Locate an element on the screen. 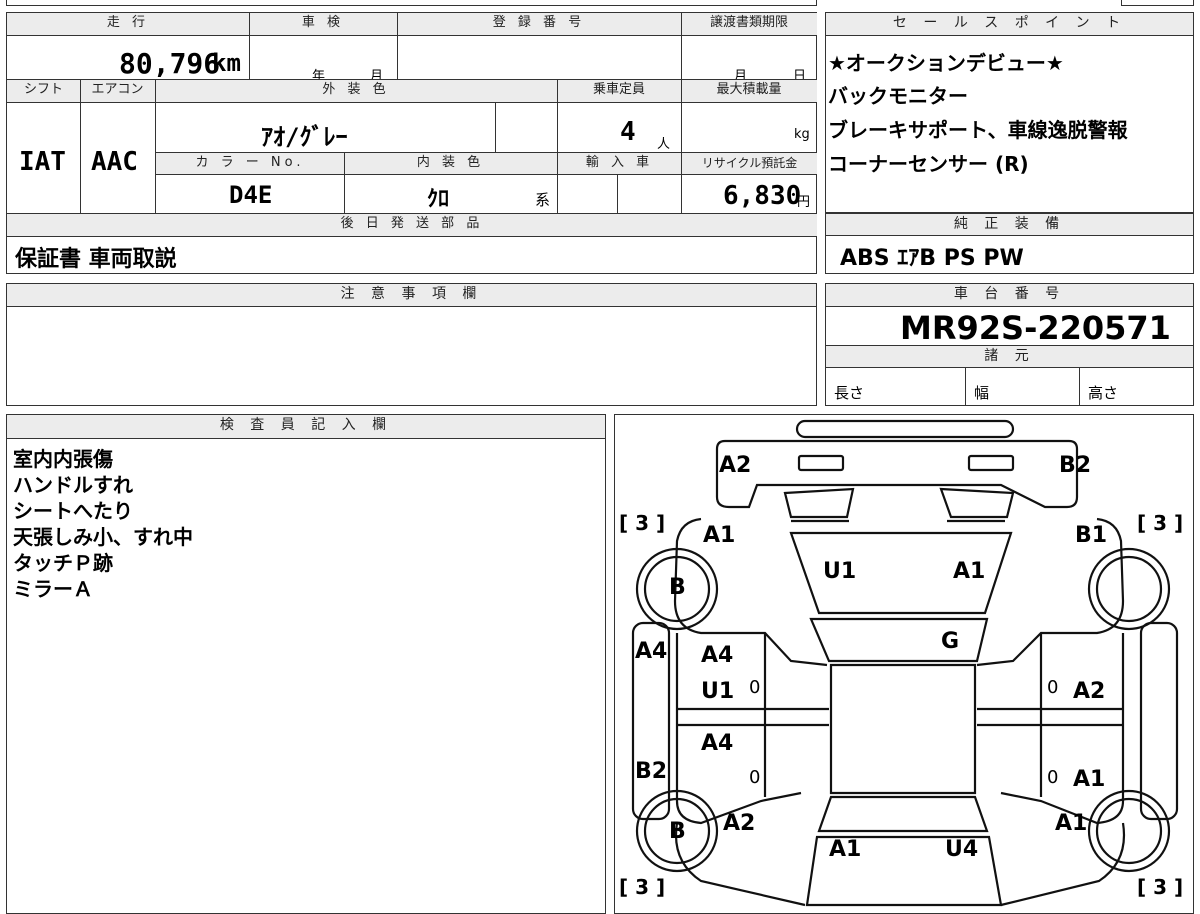 The width and height of the screenshot is (1200, 914). factory-equipment-panel: 純 正 装 備 ABS ｴｱB PS PW is located at coordinates (1009, 243).